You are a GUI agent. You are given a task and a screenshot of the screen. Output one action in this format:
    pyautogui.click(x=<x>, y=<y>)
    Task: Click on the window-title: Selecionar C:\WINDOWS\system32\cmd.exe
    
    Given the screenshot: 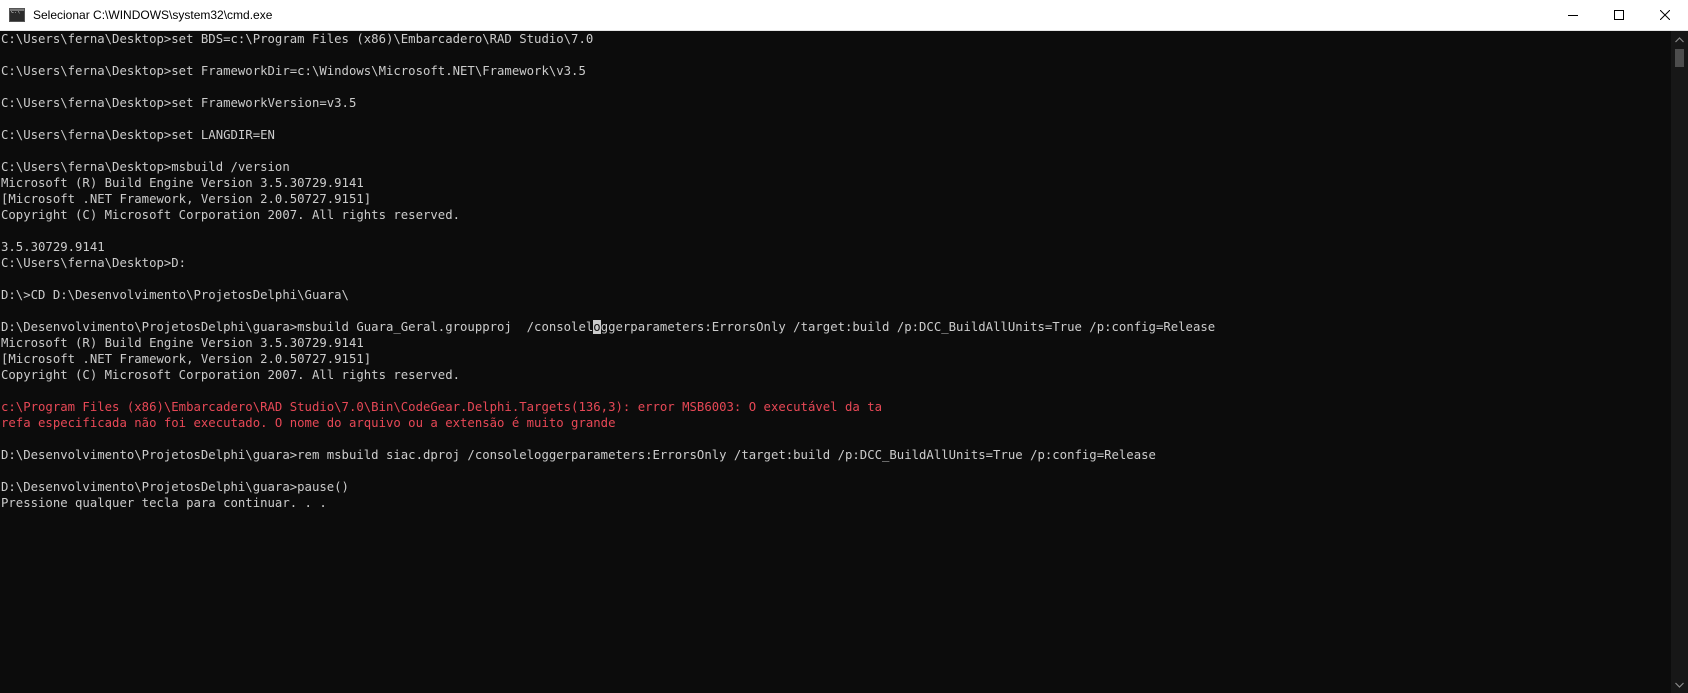 What is the action you would take?
    pyautogui.click(x=153, y=15)
    